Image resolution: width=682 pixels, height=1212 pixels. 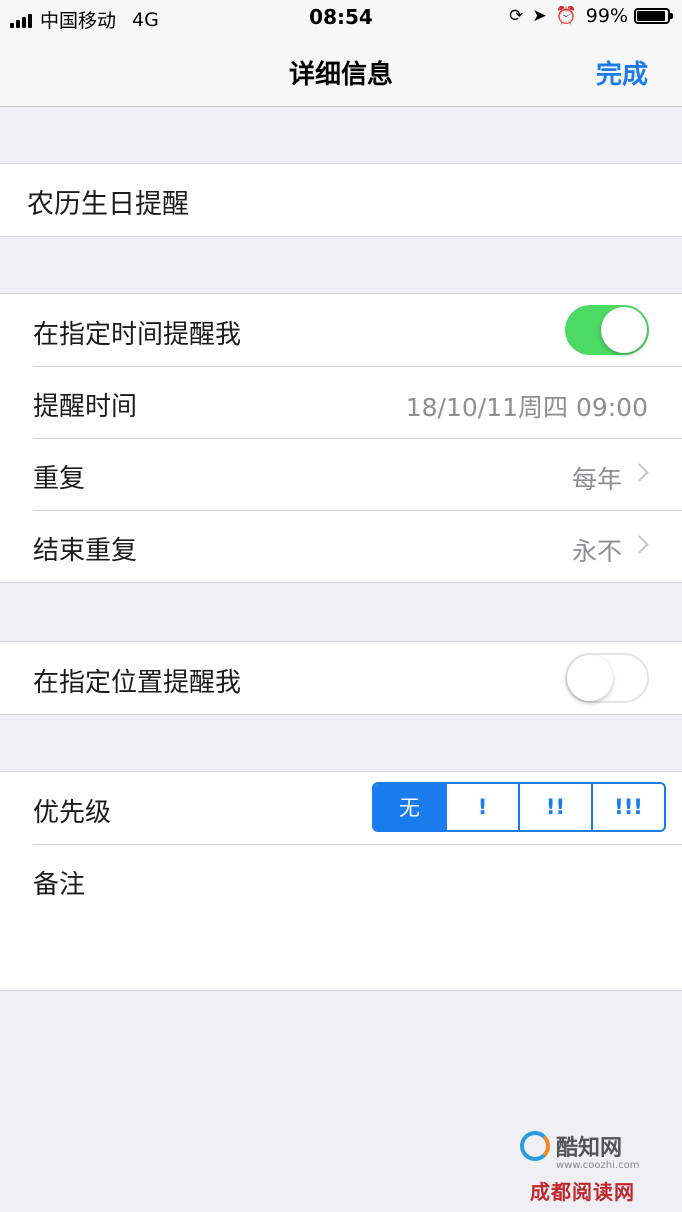 I want to click on watermark-url: www.coozhi.com, so click(x=598, y=1165).